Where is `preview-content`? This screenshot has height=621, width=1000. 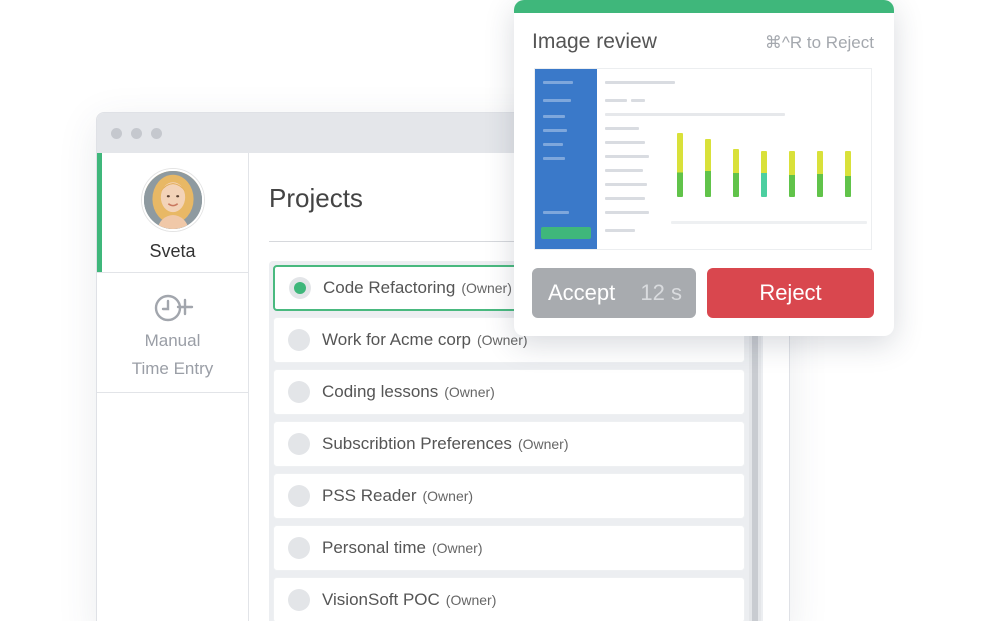
preview-content is located at coordinates (734, 159).